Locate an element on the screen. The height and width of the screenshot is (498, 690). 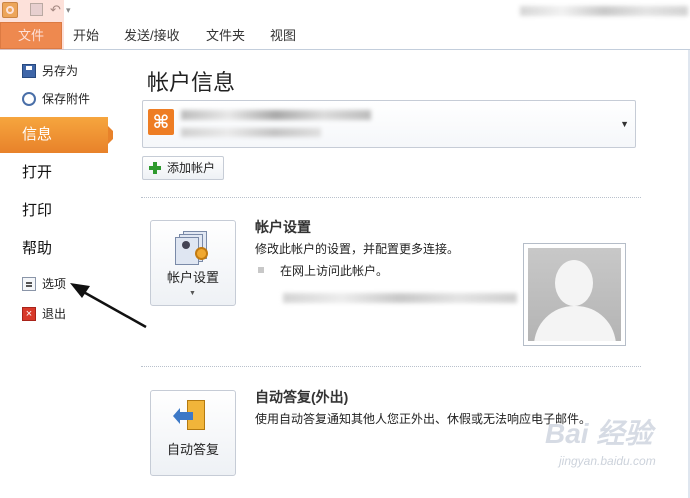
nav-open: 打开 is located at coordinates (56, 173).